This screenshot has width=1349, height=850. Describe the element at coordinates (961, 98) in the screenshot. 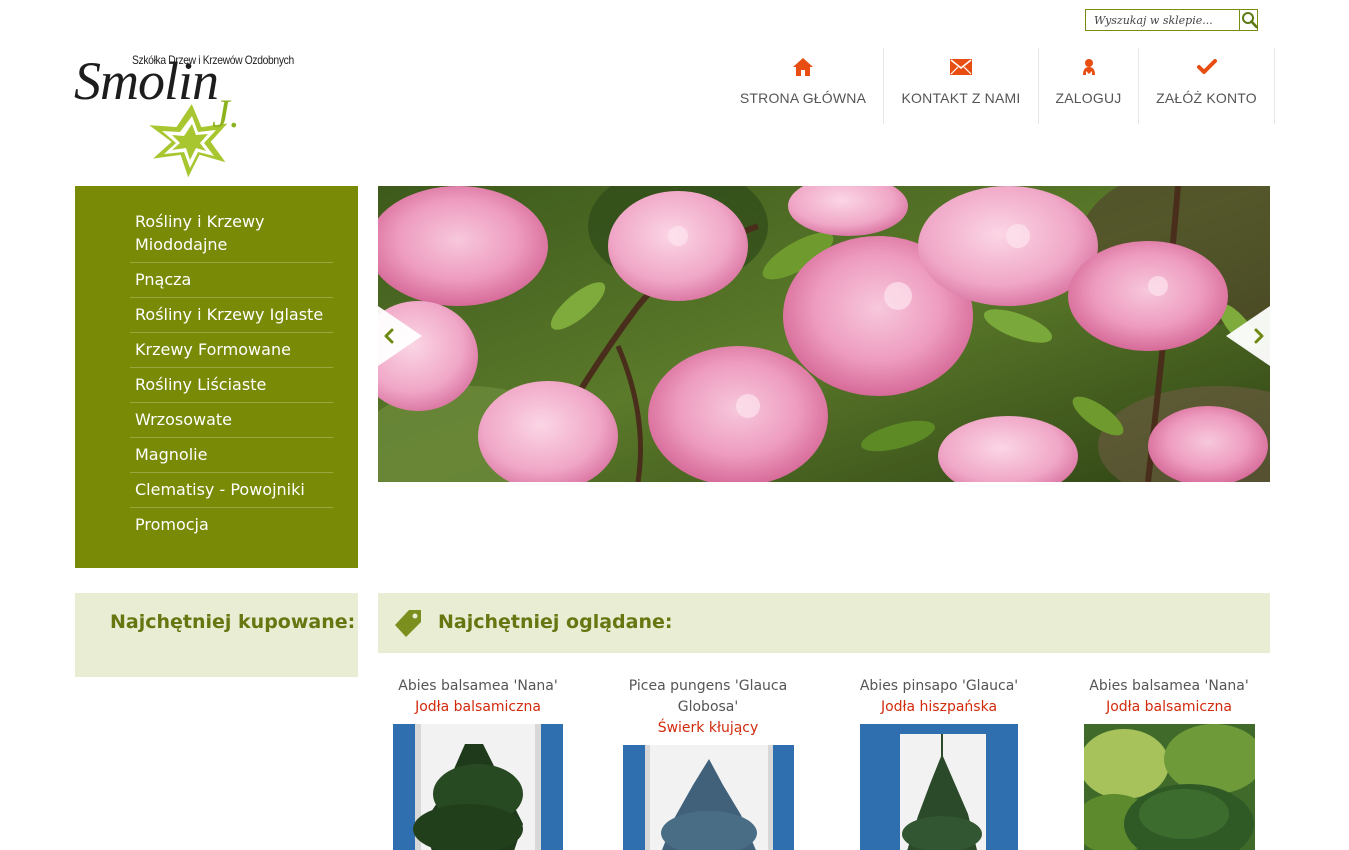

I see `nav-contact-label: KONTAKT Z NAMI` at that location.